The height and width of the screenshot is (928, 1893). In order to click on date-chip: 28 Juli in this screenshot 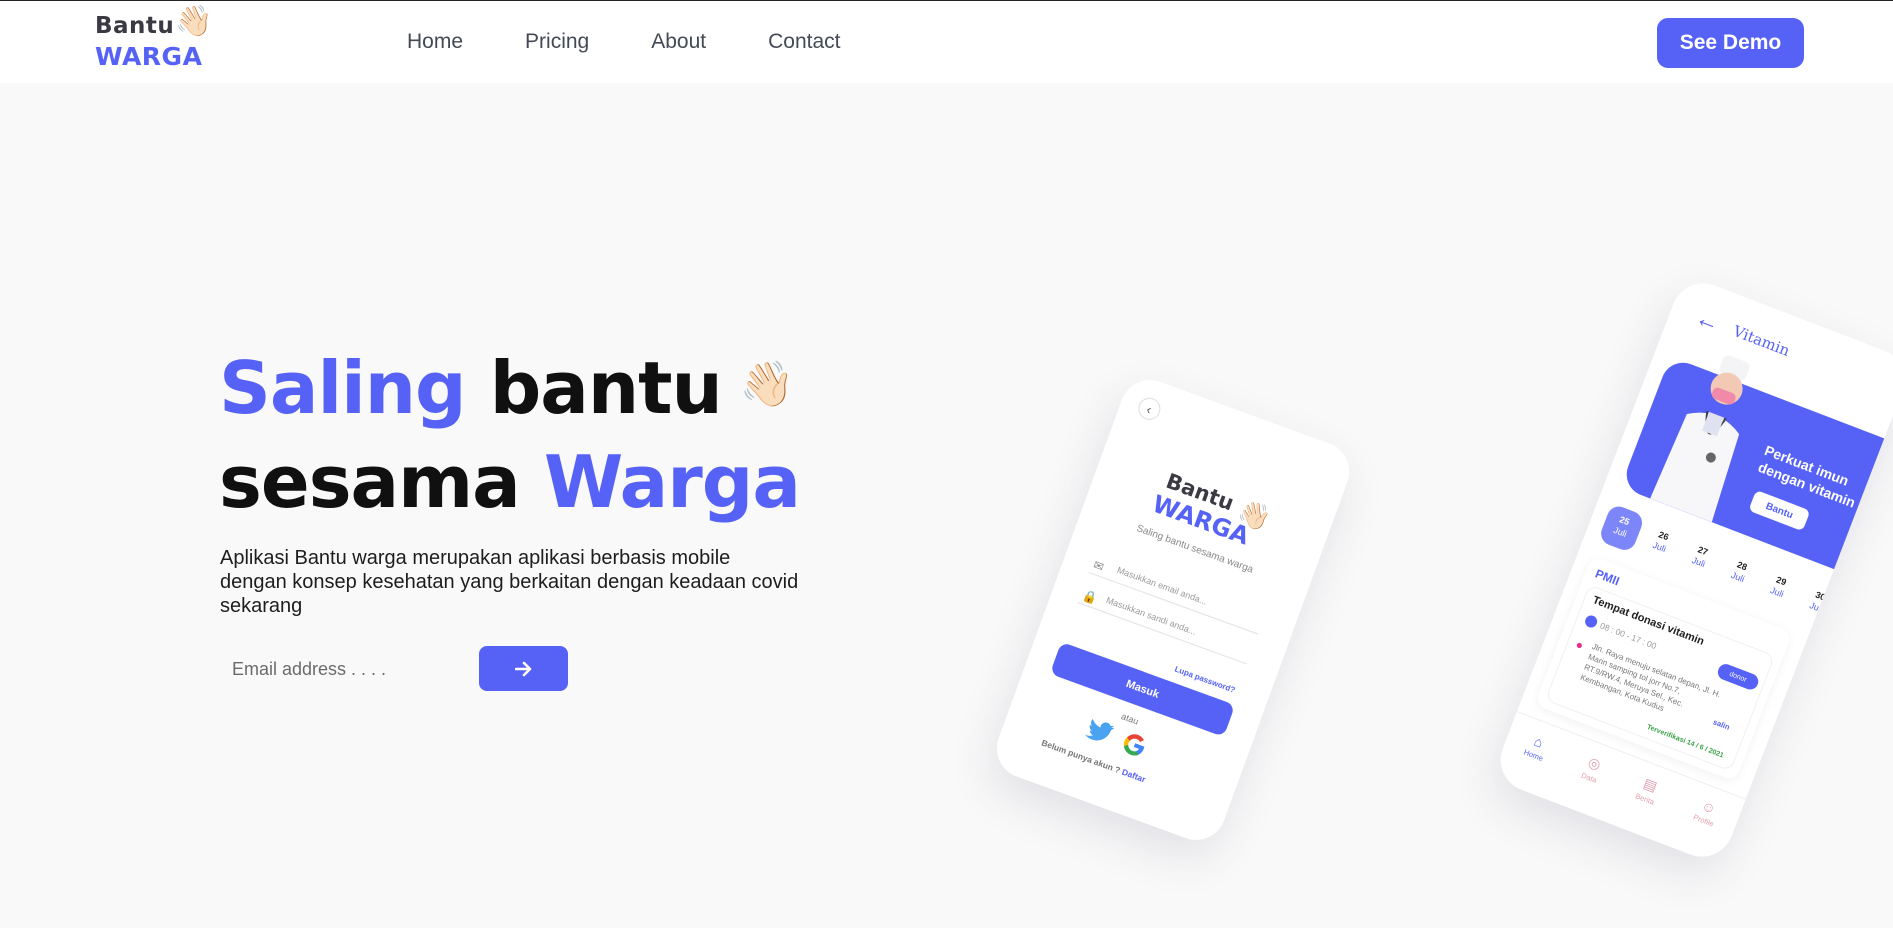, I will do `click(1739, 573)`.